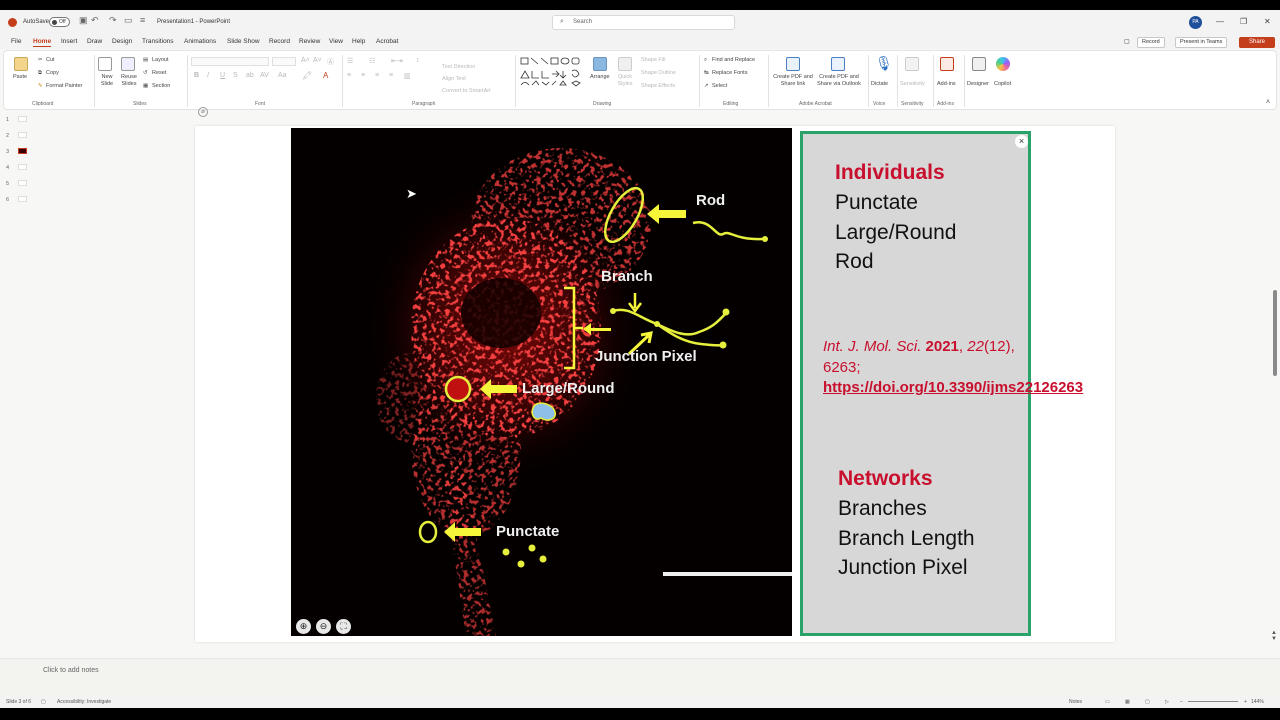 This screenshot has height=720, width=1280. I want to click on shape-fill-button: Shape Fill, so click(653, 60).